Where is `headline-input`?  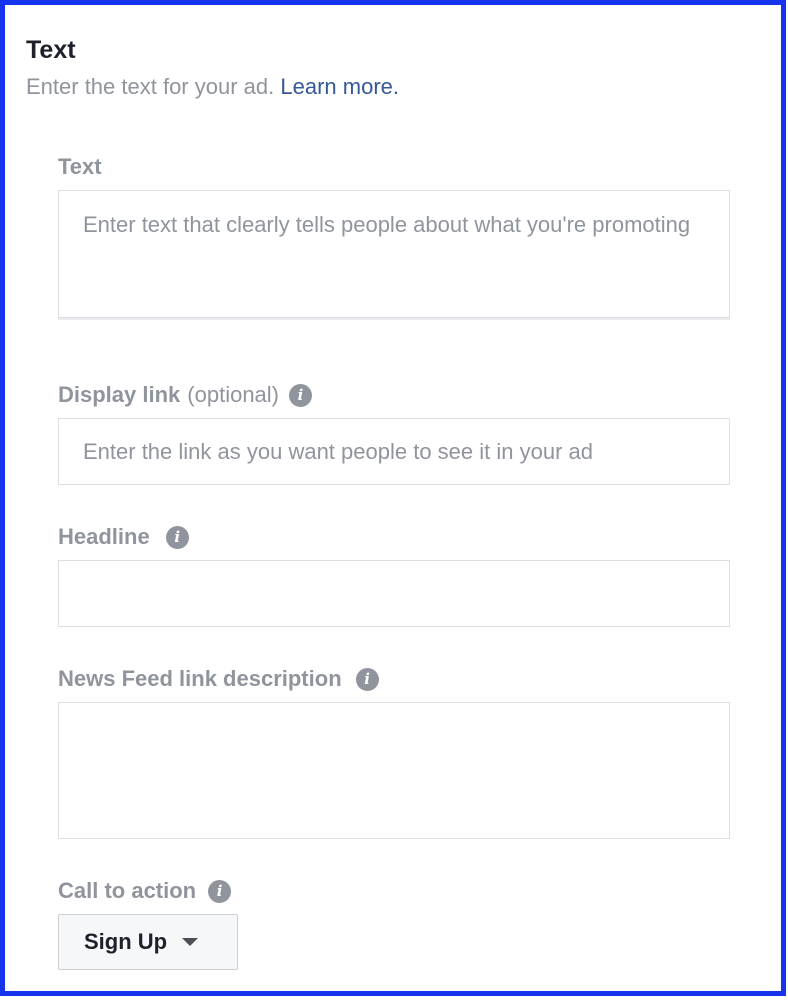
headline-input is located at coordinates (394, 593).